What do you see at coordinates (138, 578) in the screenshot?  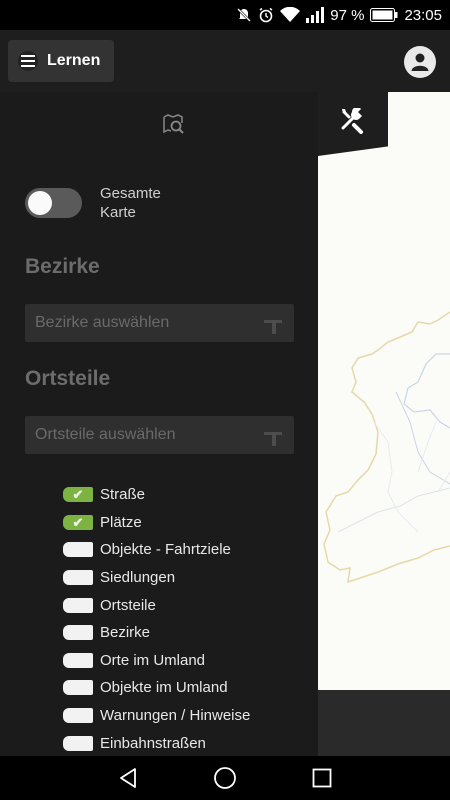 I see `layer-label: Siedlungen` at bounding box center [138, 578].